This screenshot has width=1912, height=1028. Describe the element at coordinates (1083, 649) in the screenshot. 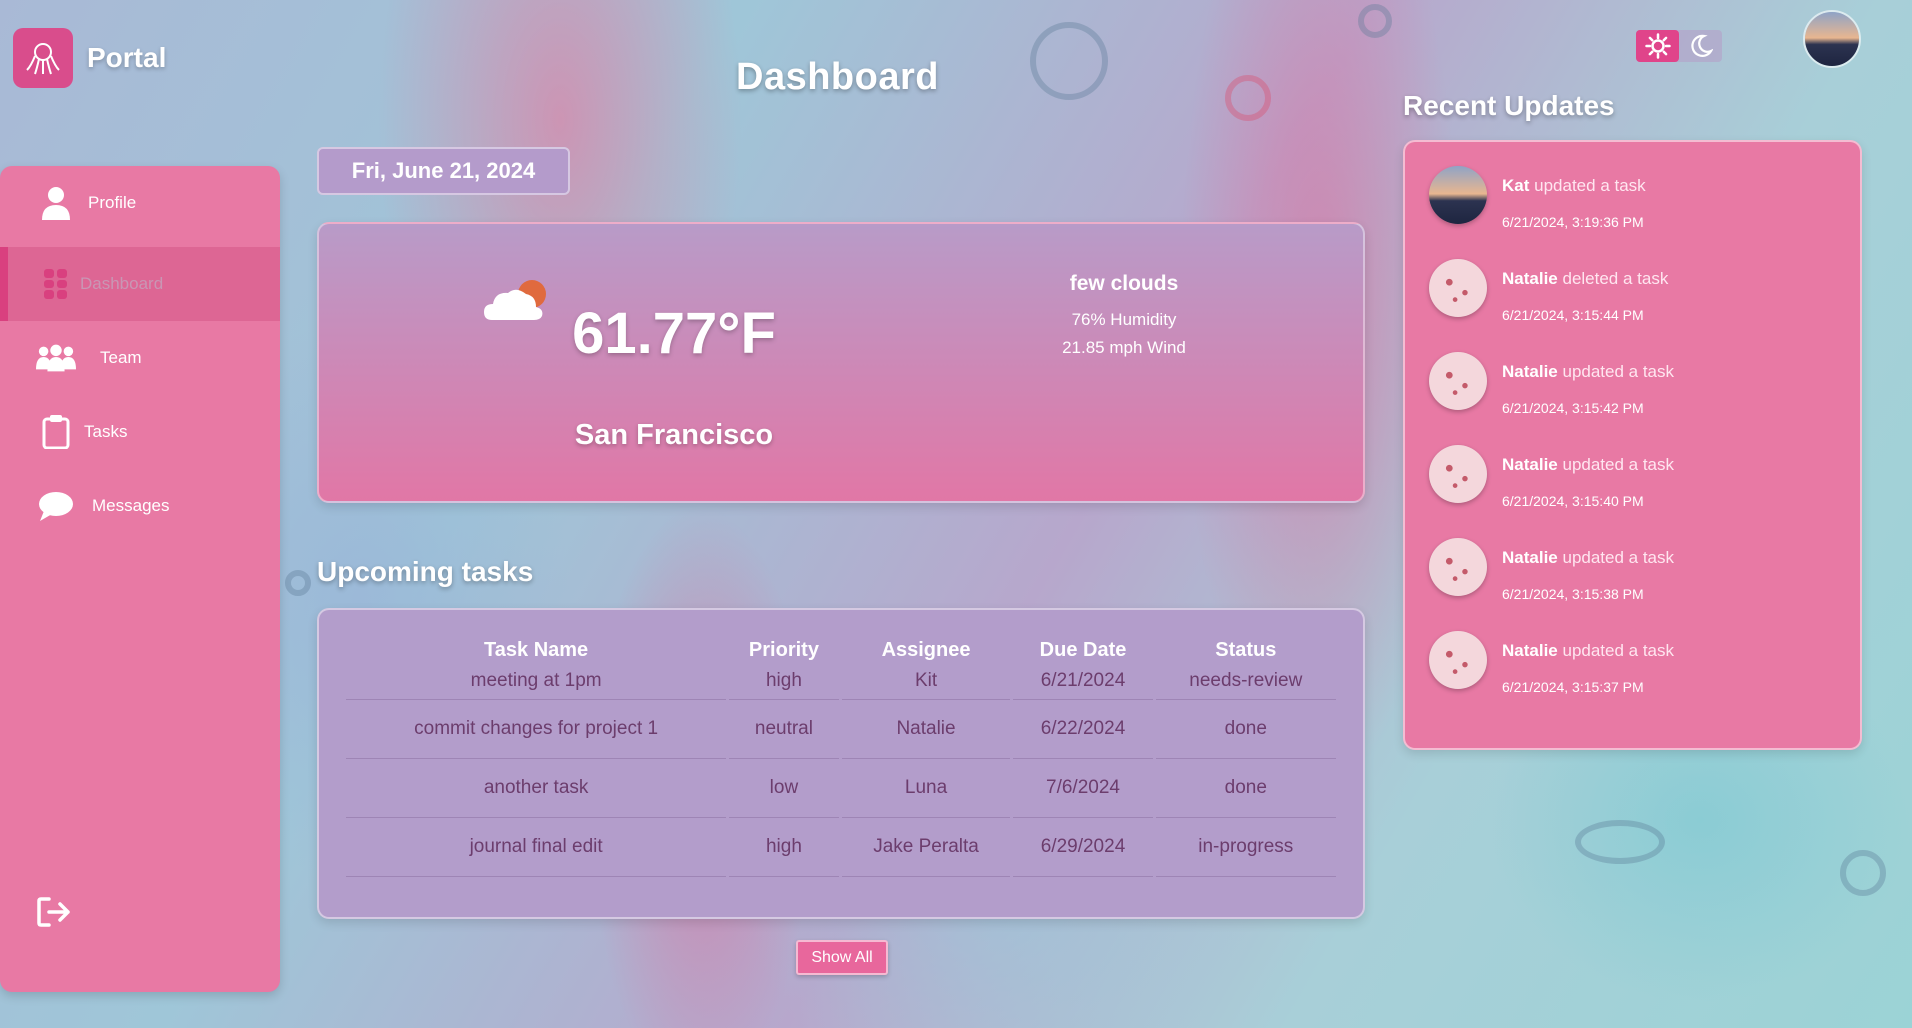

I see `column-header-due-date: Due Date` at that location.